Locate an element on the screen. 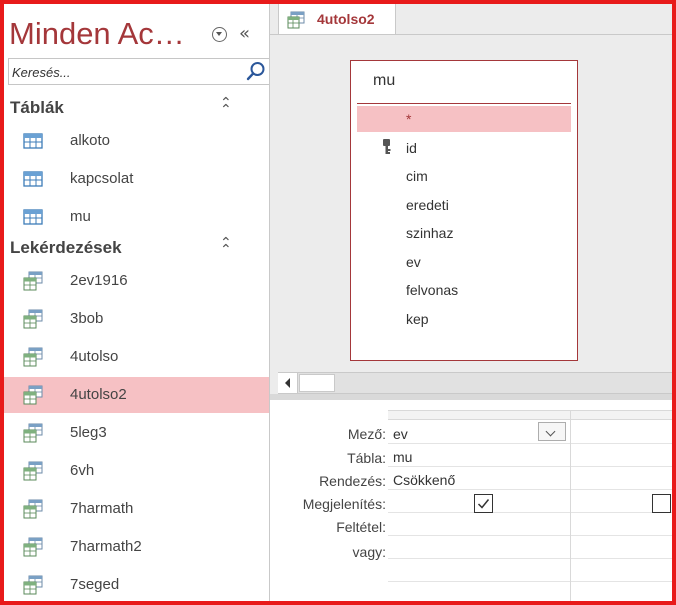 The height and width of the screenshot is (605, 676). sidebar-item-label: 7seged is located at coordinates (95, 584).